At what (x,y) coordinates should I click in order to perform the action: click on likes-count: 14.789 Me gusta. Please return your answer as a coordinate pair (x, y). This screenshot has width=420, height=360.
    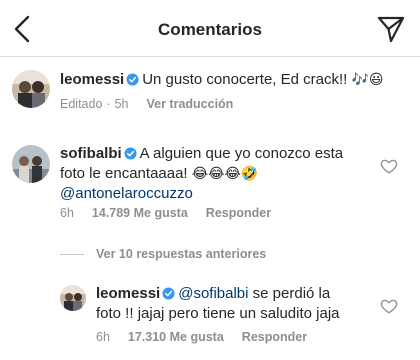
    Looking at the image, I should click on (140, 213).